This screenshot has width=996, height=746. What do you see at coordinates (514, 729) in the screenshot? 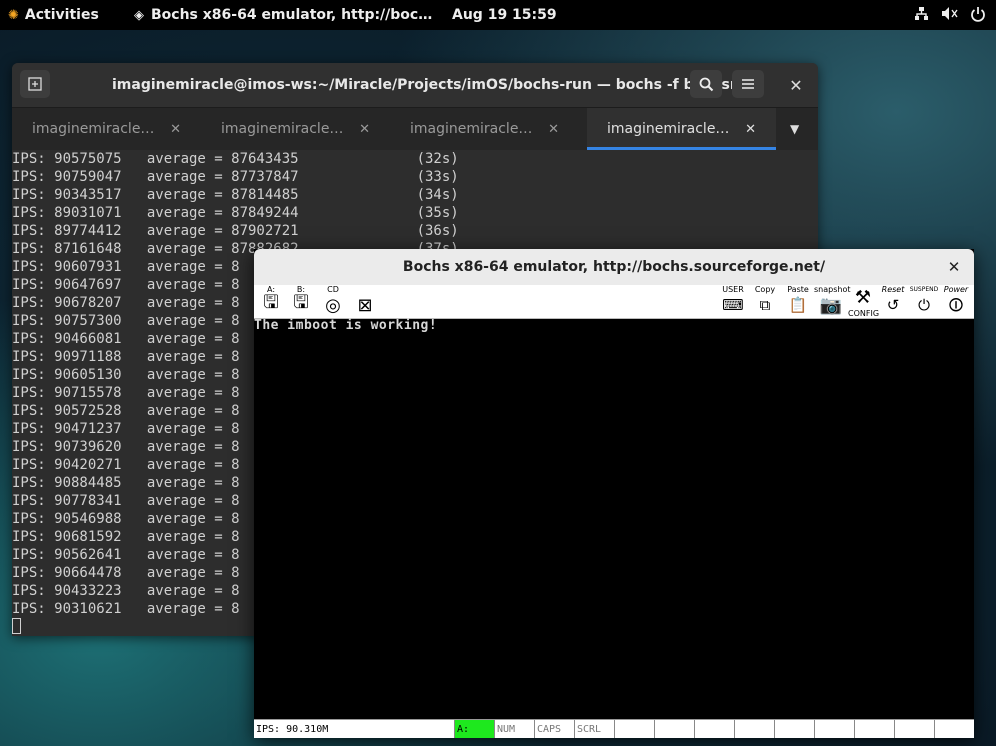
I see `num-lock-indicator: NUM` at bounding box center [514, 729].